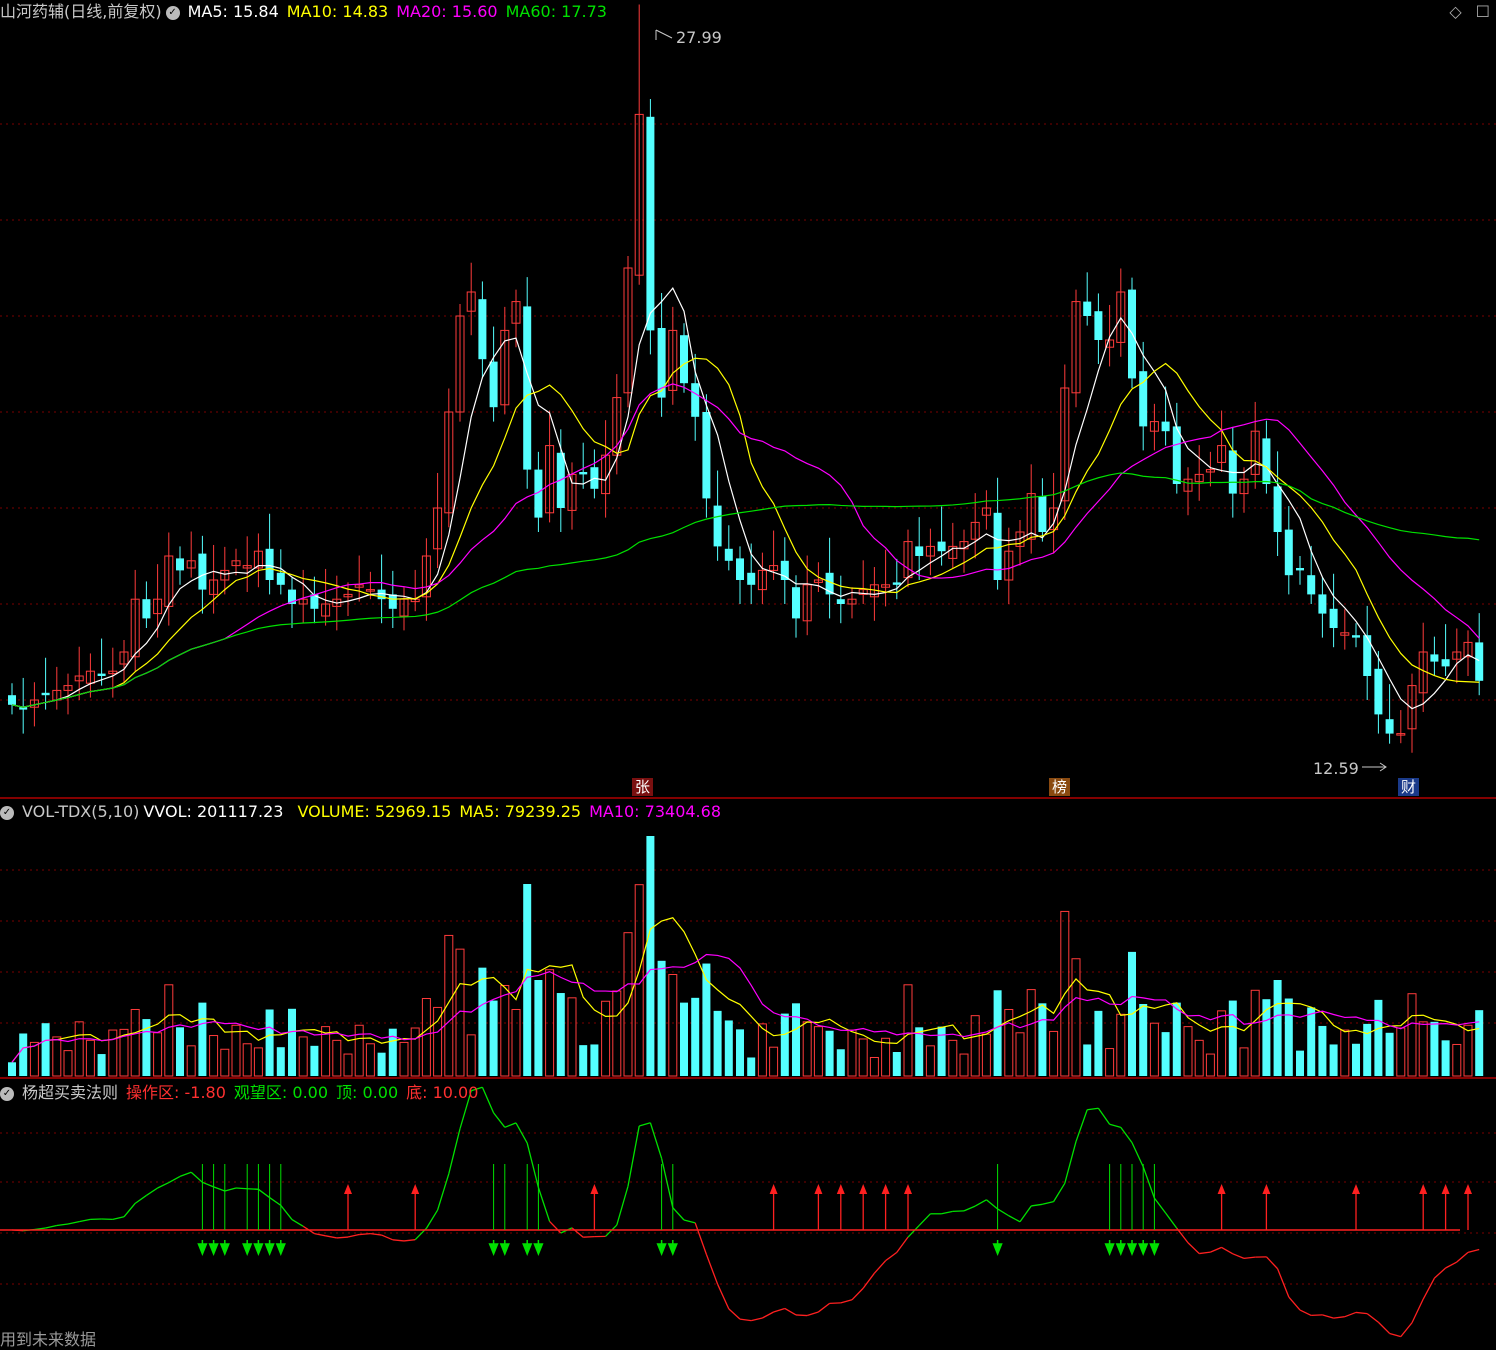 This screenshot has height=1350, width=1496. I want to click on indicator-name: 杨超买卖法则, so click(70, 1092).